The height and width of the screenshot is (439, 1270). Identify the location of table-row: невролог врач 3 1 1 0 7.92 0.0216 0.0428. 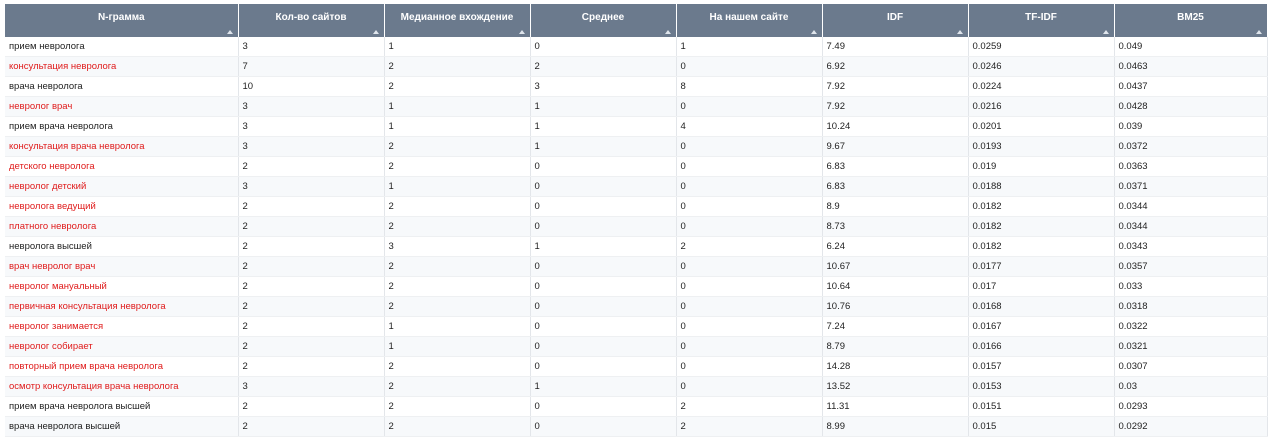
(636, 106).